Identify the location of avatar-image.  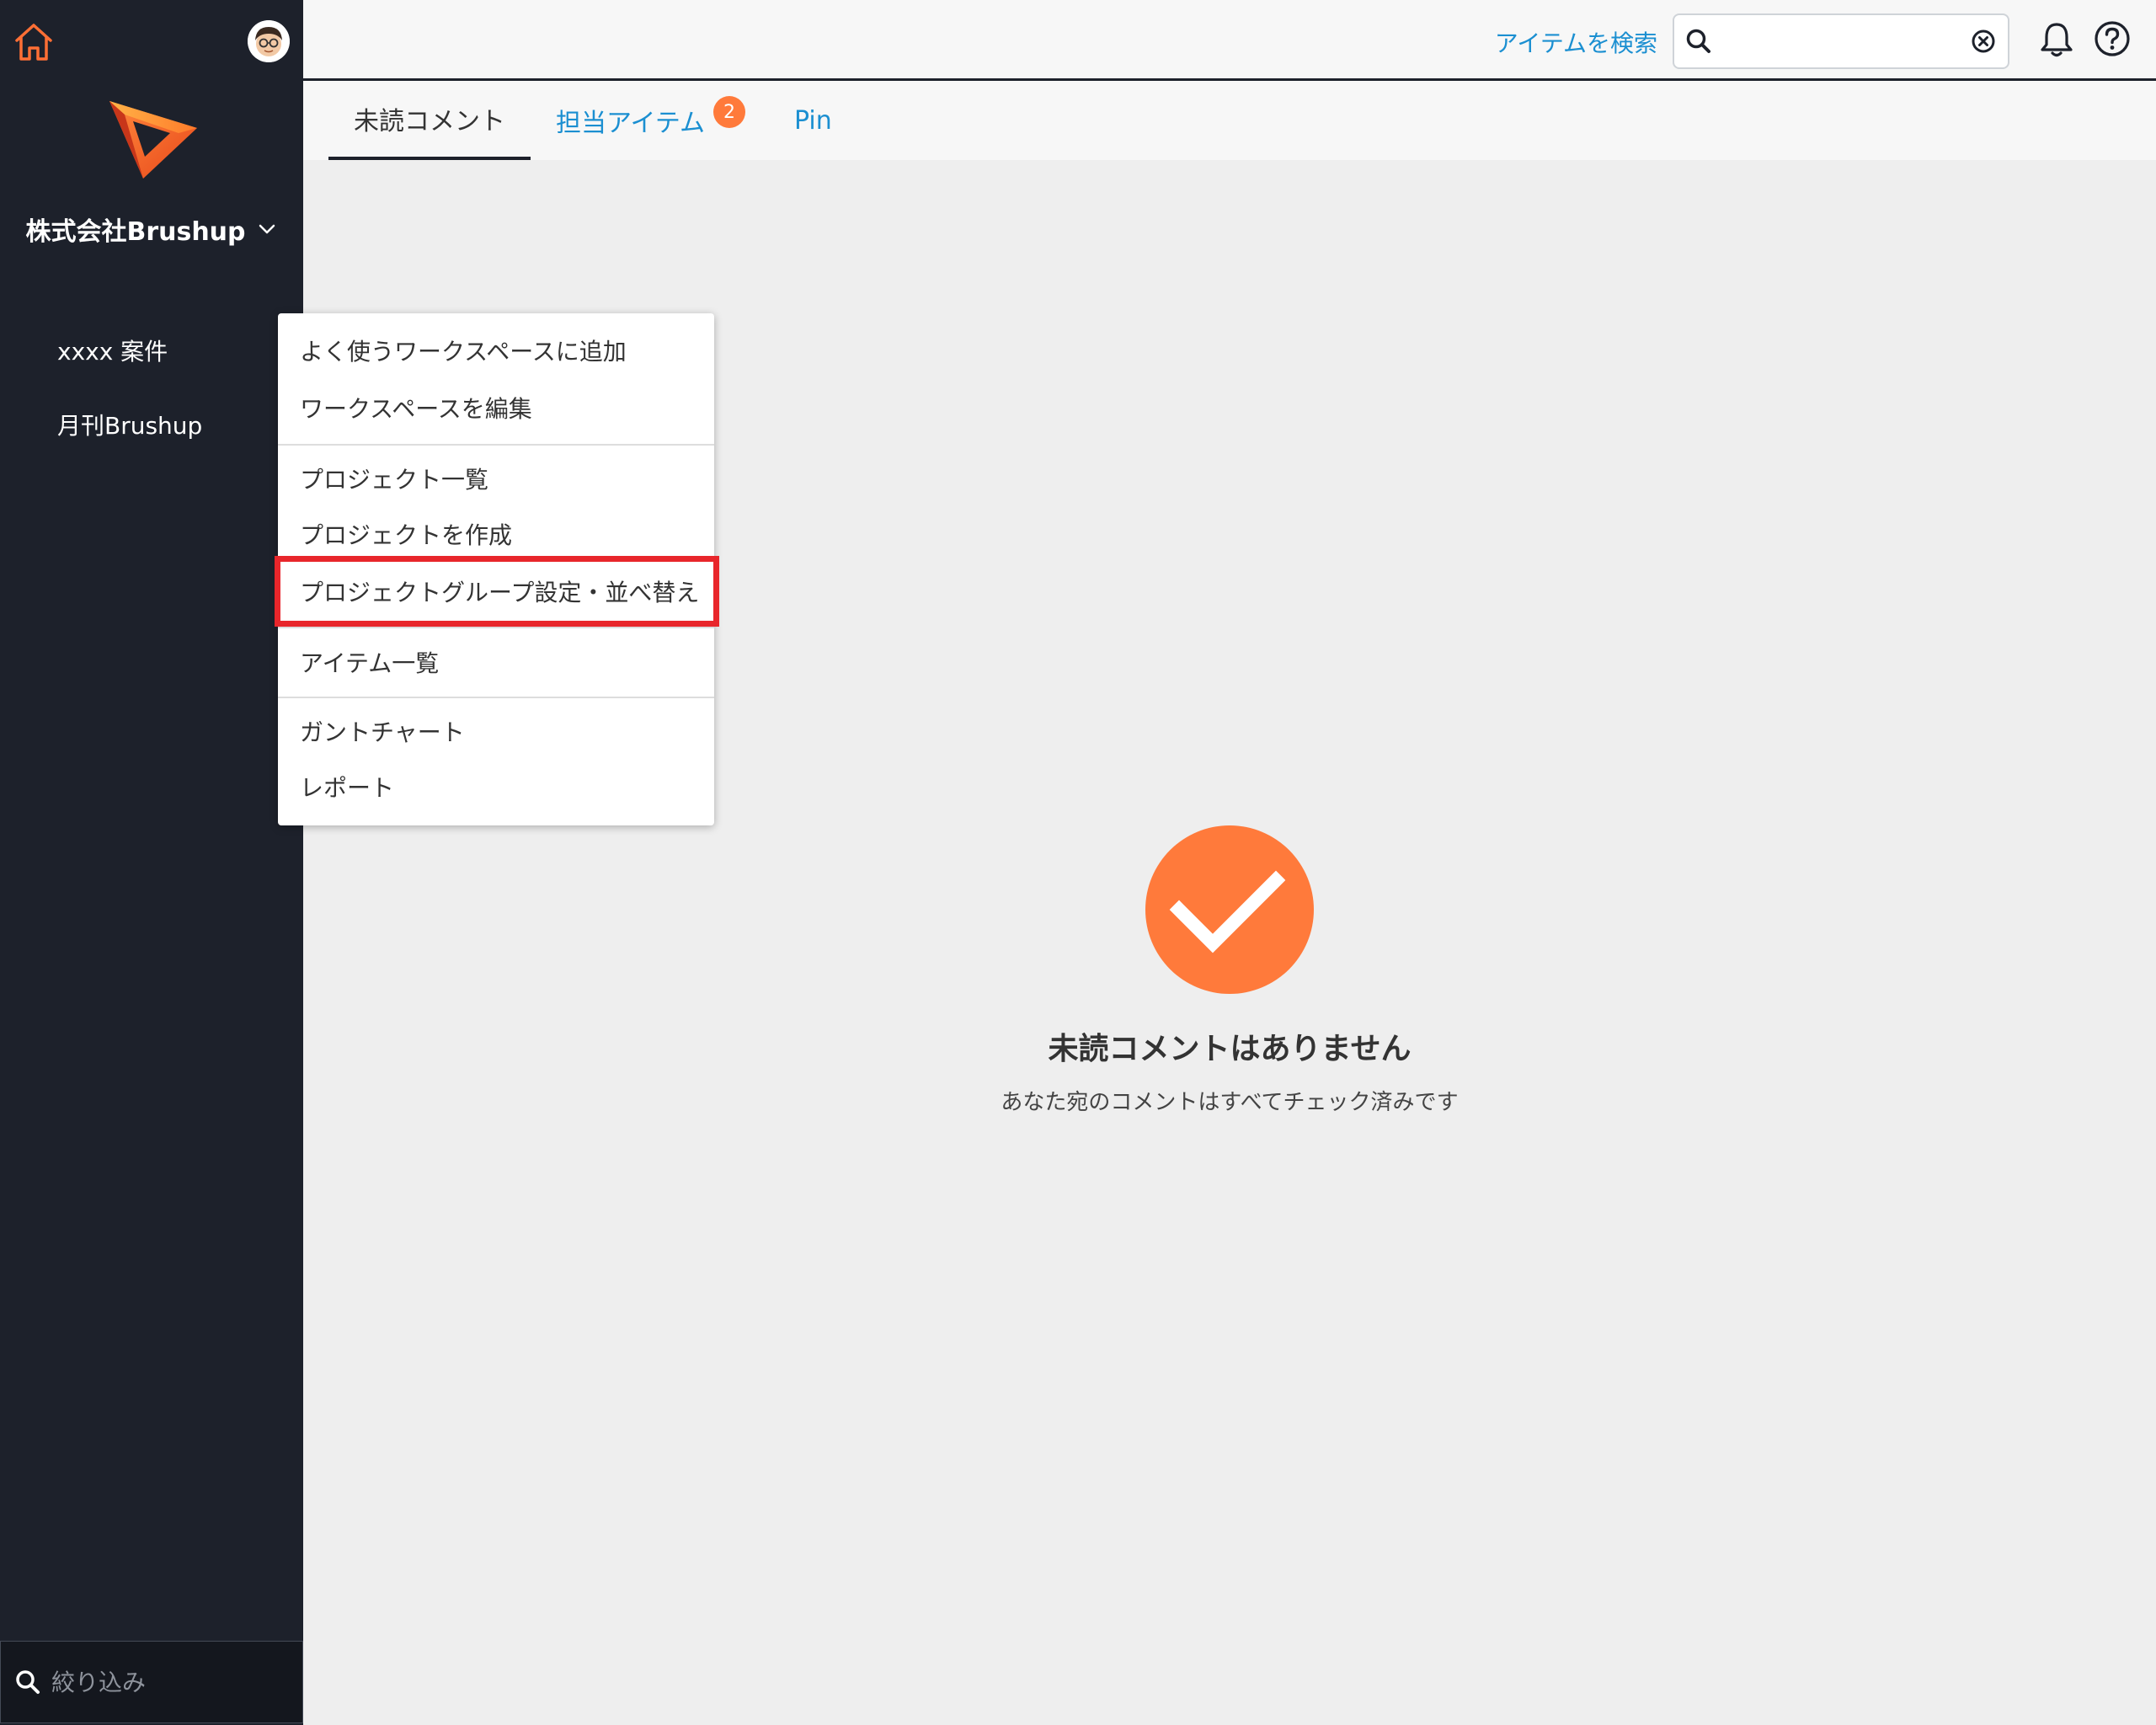
(269, 41).